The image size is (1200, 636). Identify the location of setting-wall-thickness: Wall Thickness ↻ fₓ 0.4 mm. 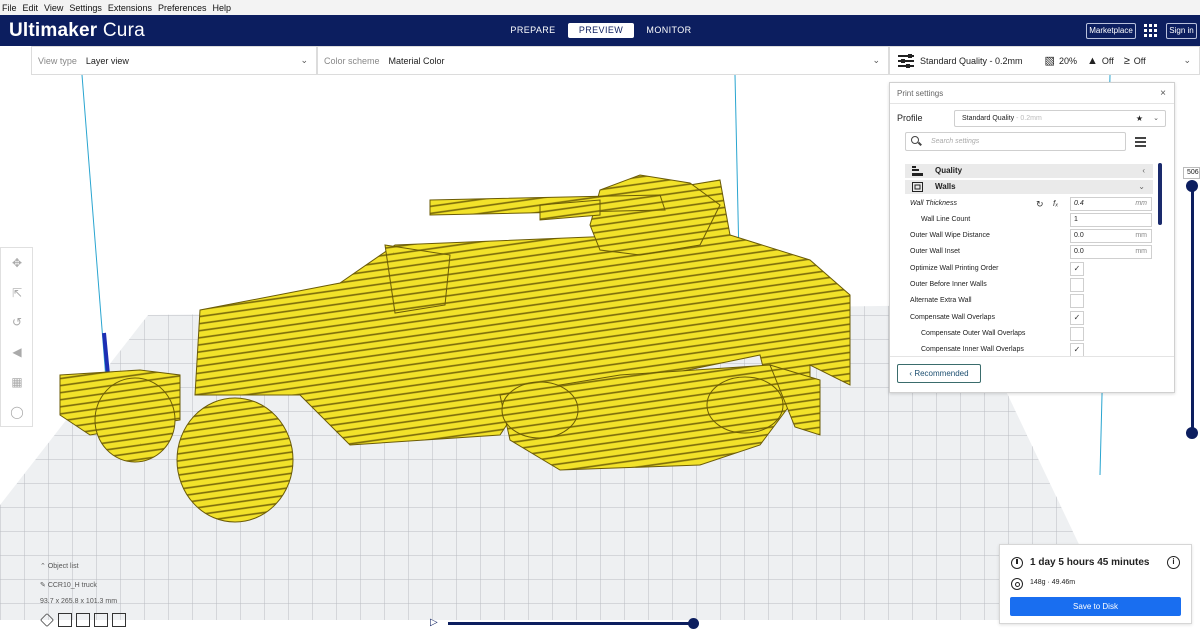
(1024, 204).